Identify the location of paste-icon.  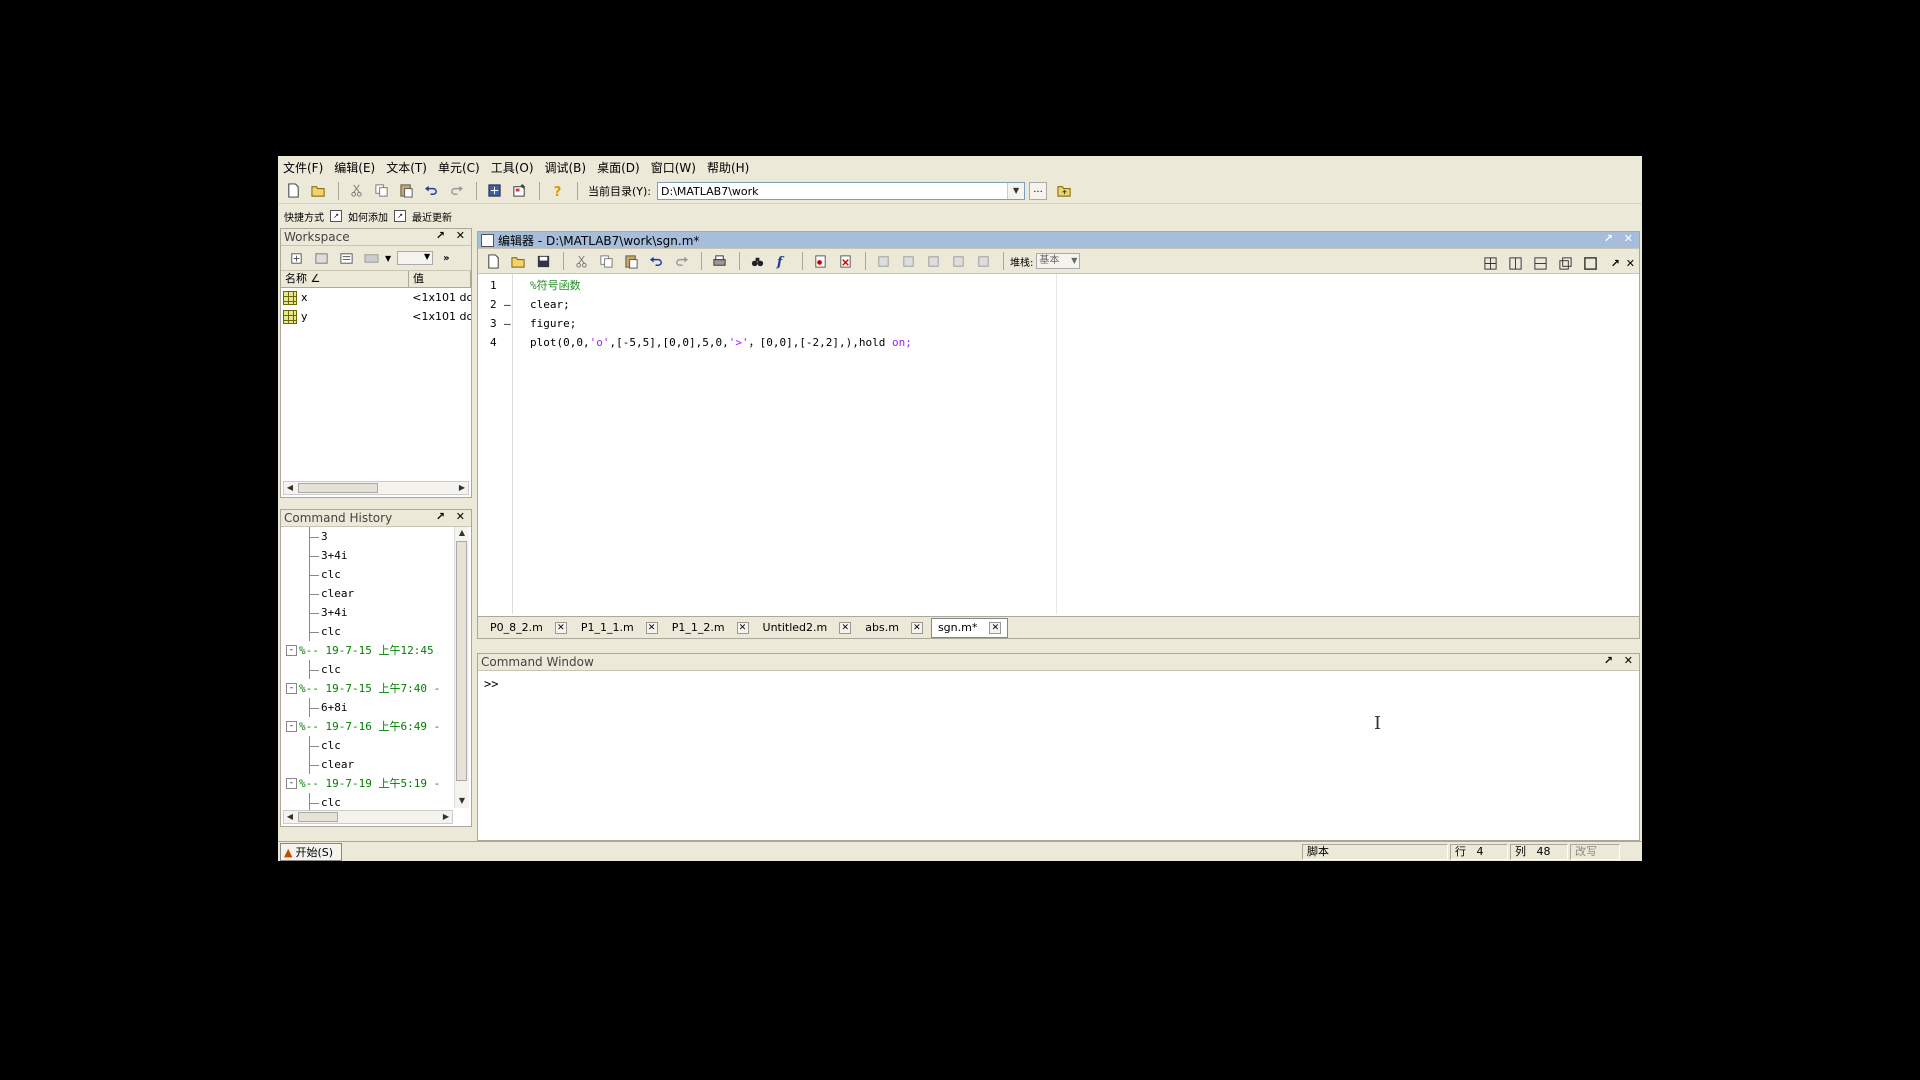
(406, 191).